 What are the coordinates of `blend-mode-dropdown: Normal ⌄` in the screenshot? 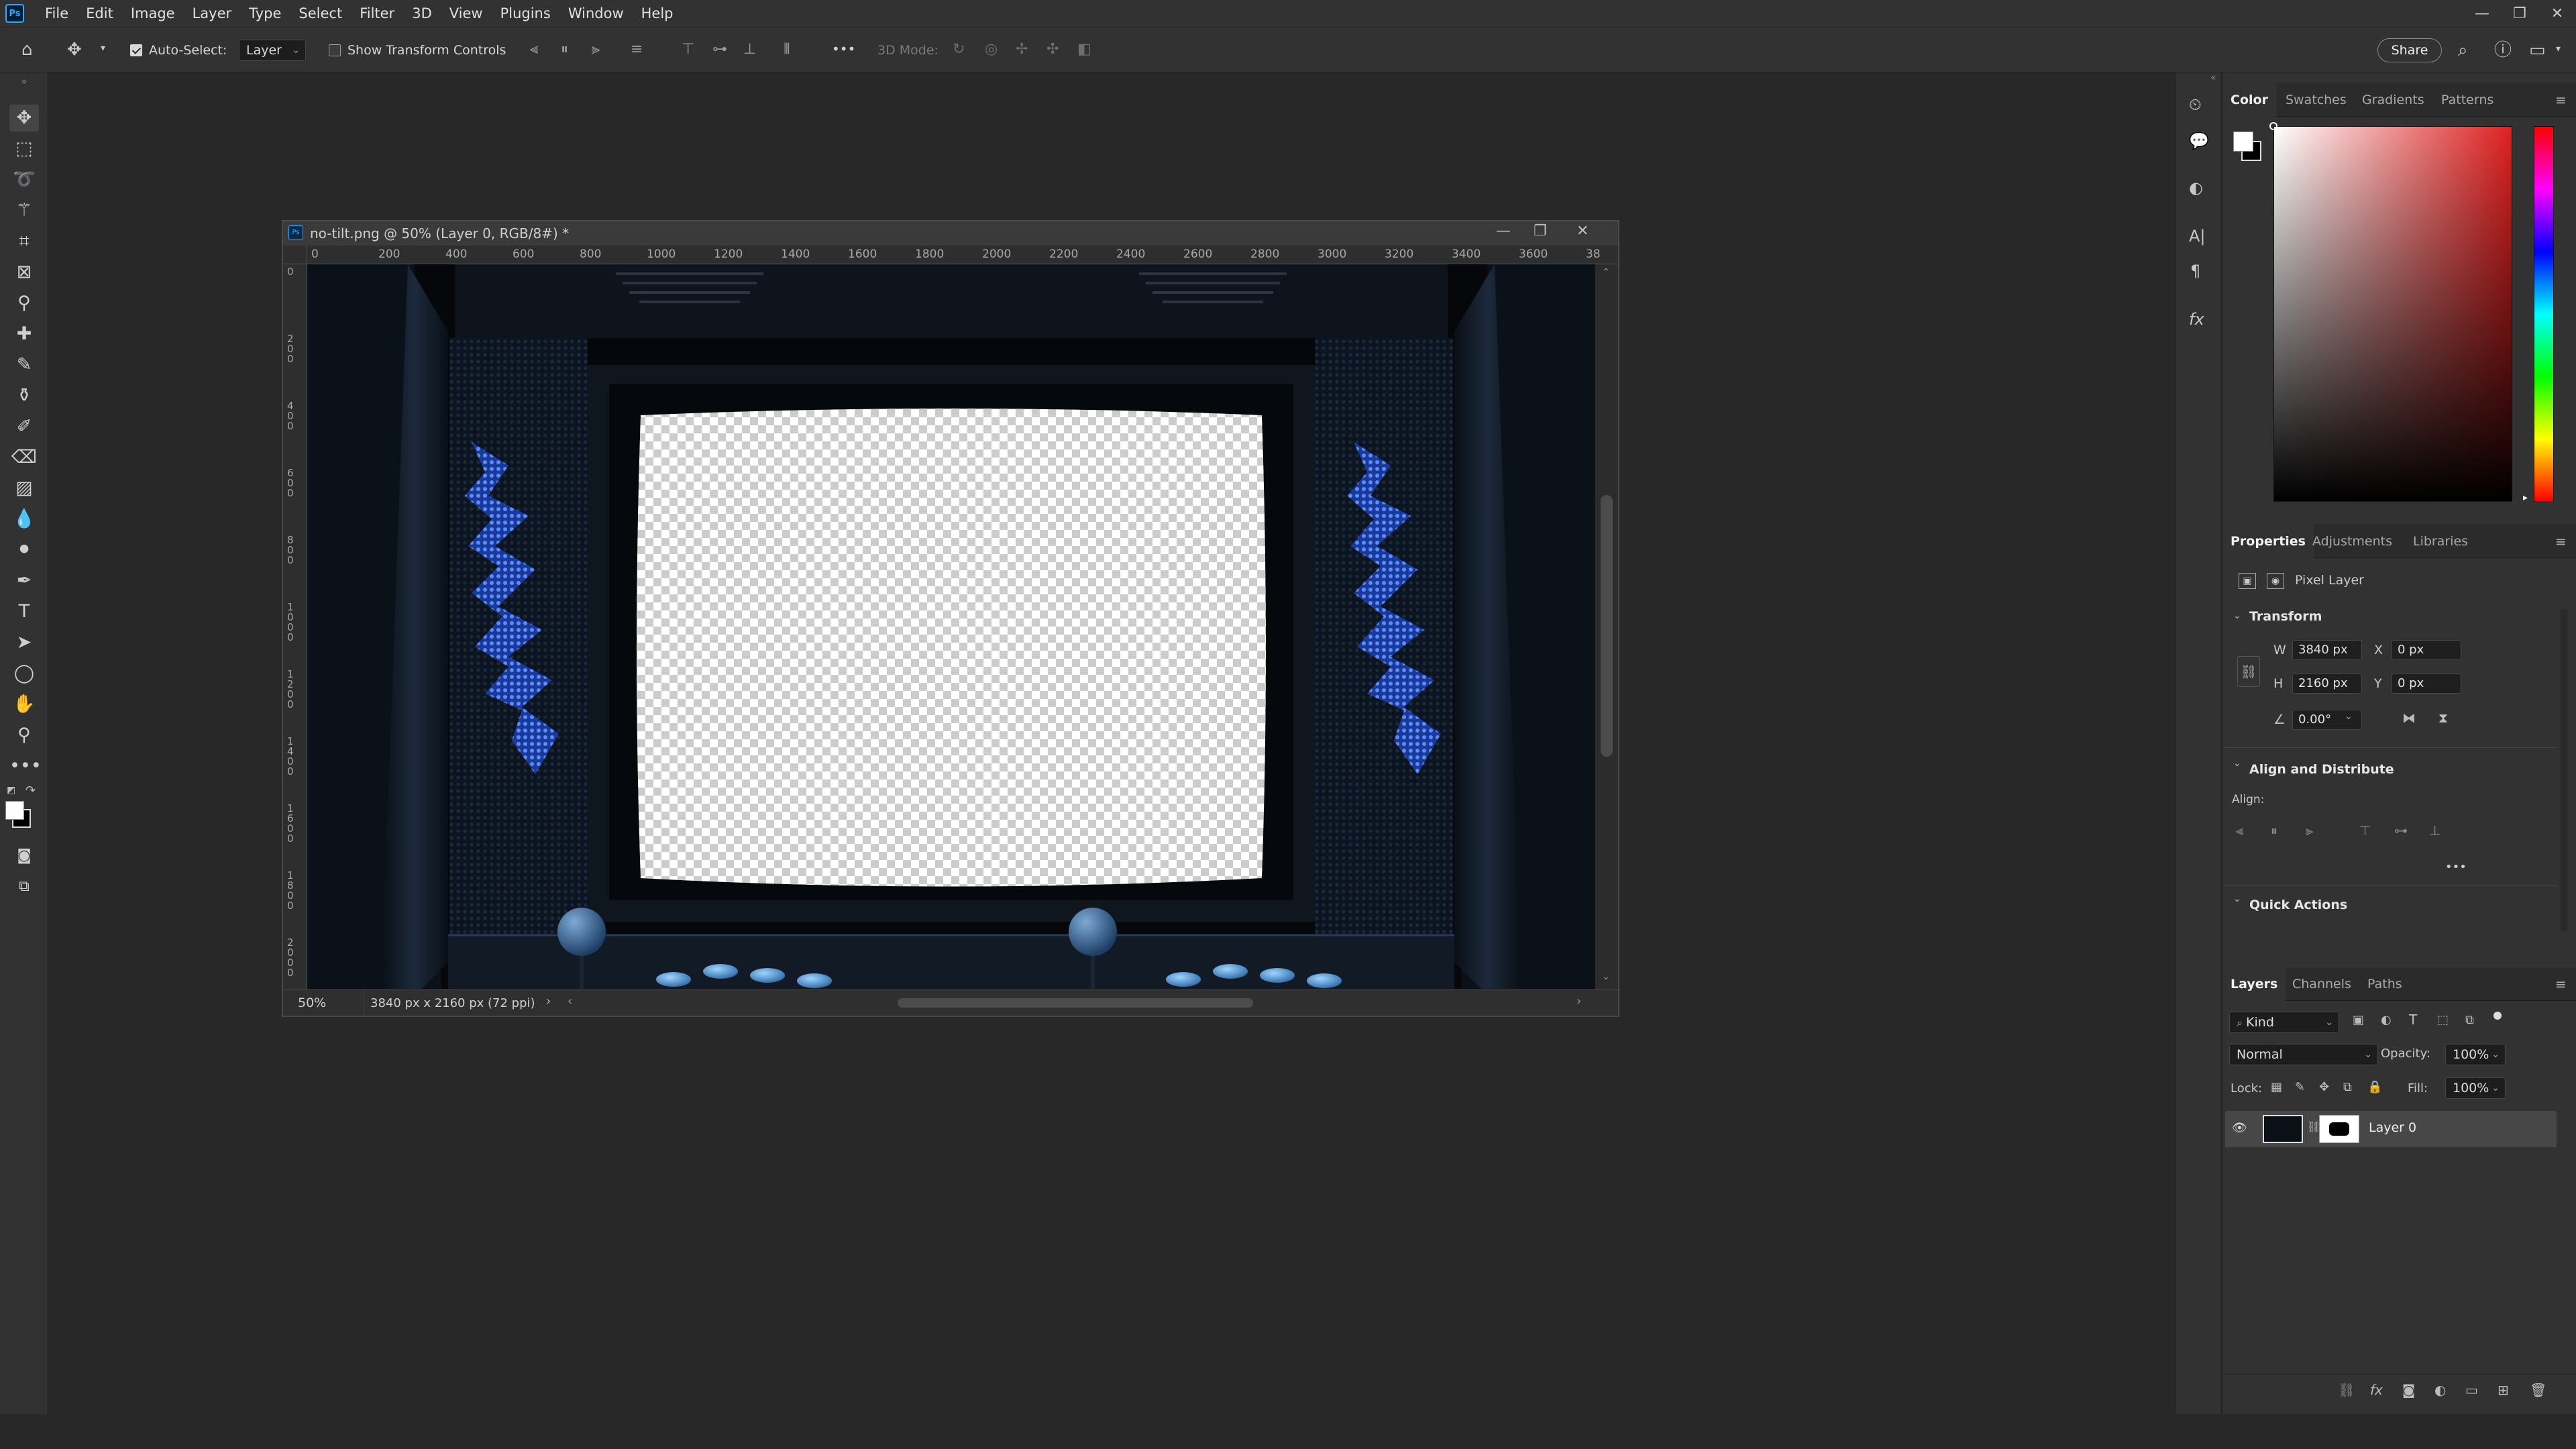 It's located at (2303, 1054).